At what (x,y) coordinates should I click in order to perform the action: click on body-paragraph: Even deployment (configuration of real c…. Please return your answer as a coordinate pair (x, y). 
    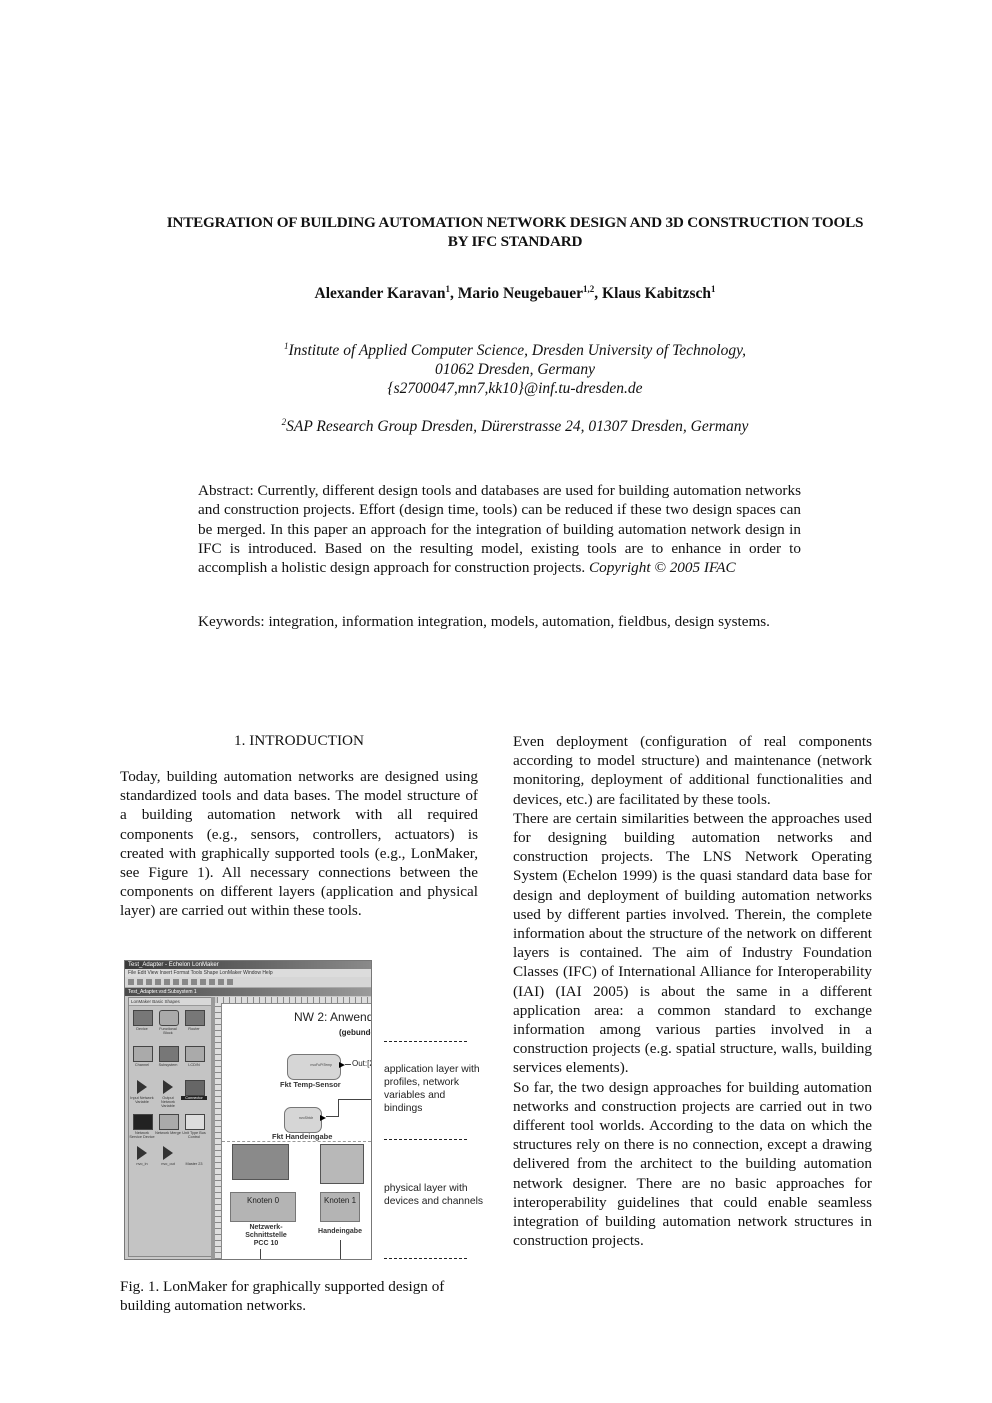
    Looking at the image, I should click on (692, 770).